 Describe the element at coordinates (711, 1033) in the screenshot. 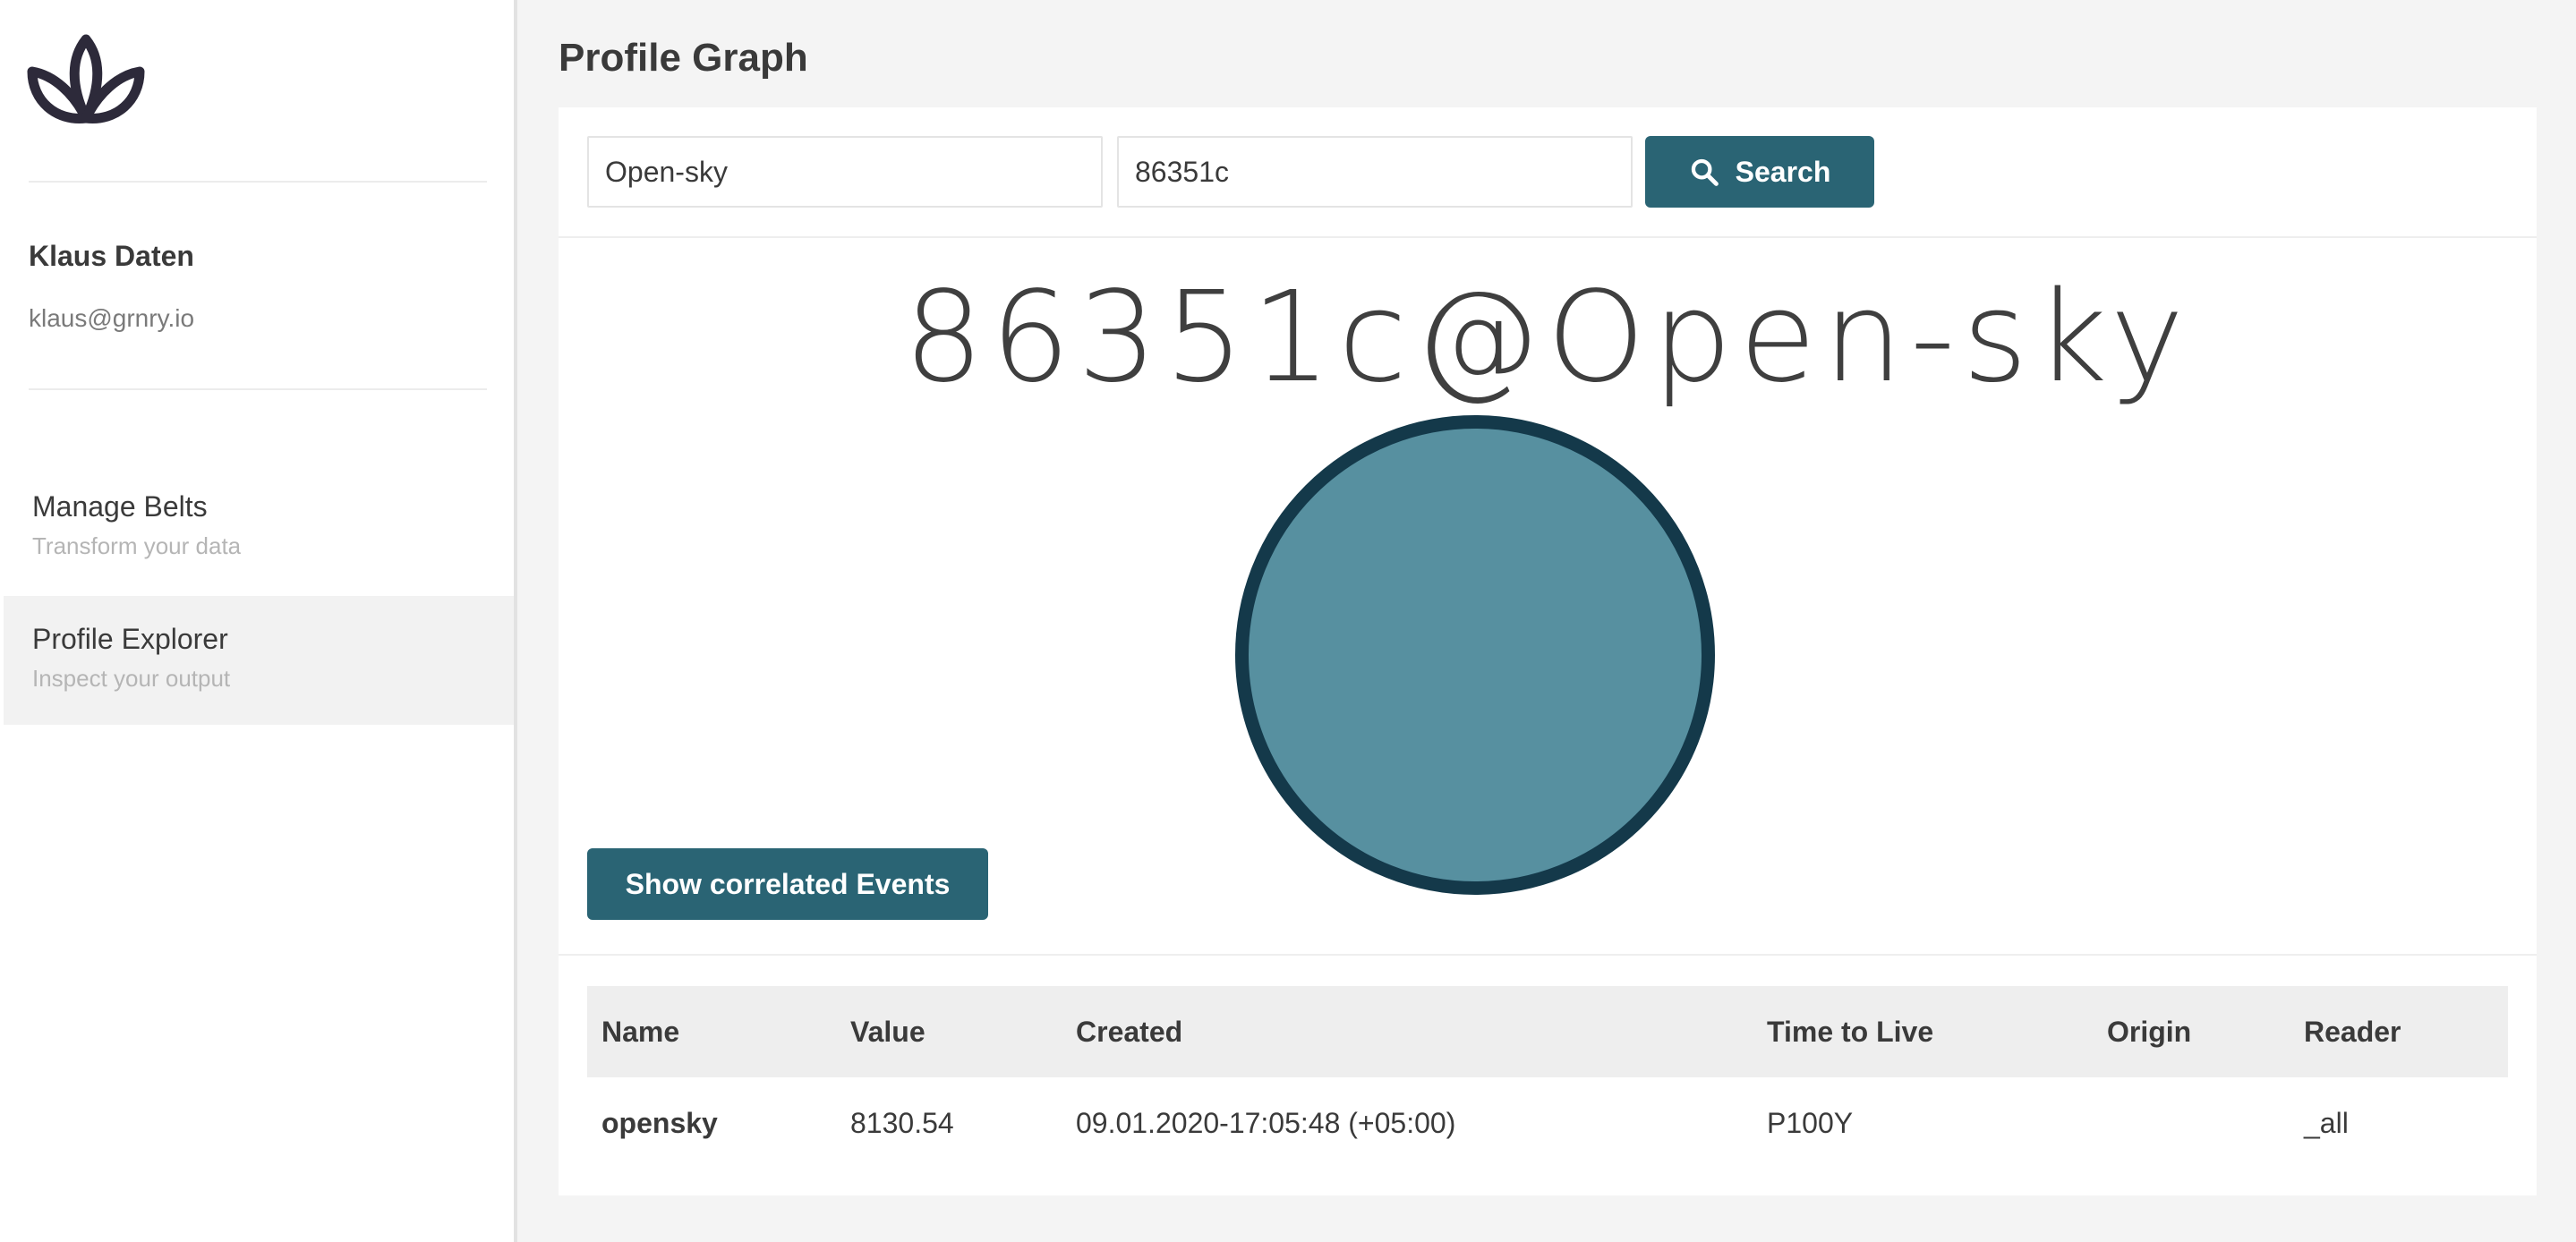

I see `column-header-name: Name` at that location.